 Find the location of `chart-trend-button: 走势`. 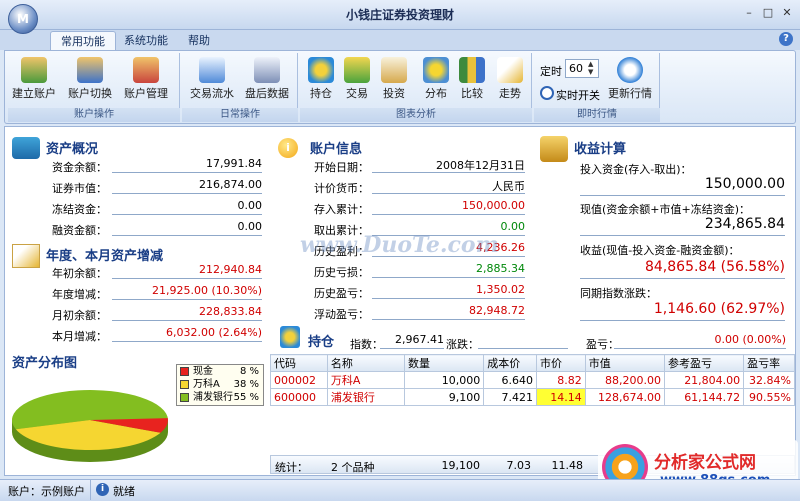

chart-trend-button: 走势 is located at coordinates (510, 80).